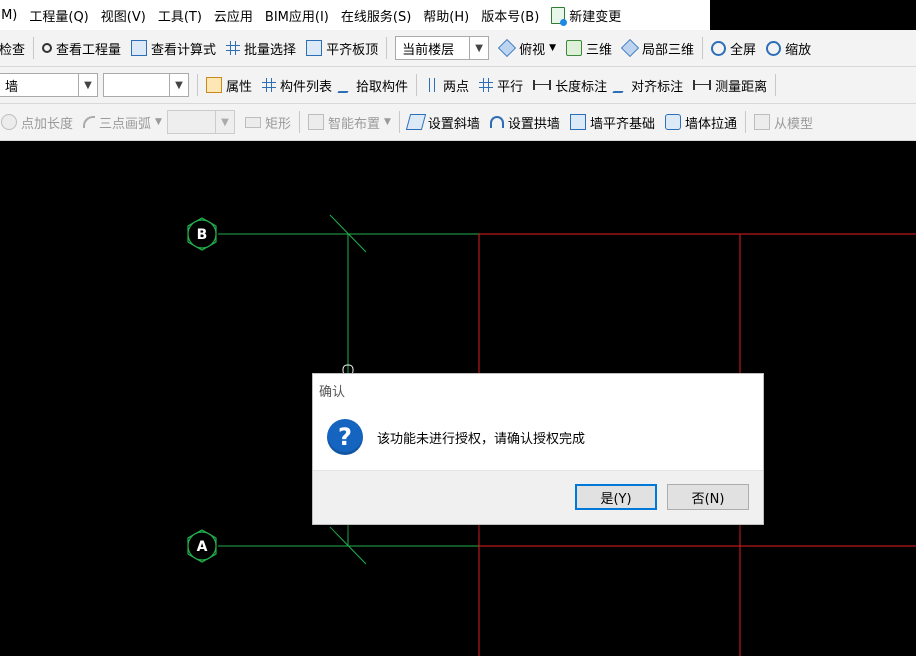  Describe the element at coordinates (525, 122) in the screenshot. I see `set-arch-wall-button: 设置拱墙` at that location.